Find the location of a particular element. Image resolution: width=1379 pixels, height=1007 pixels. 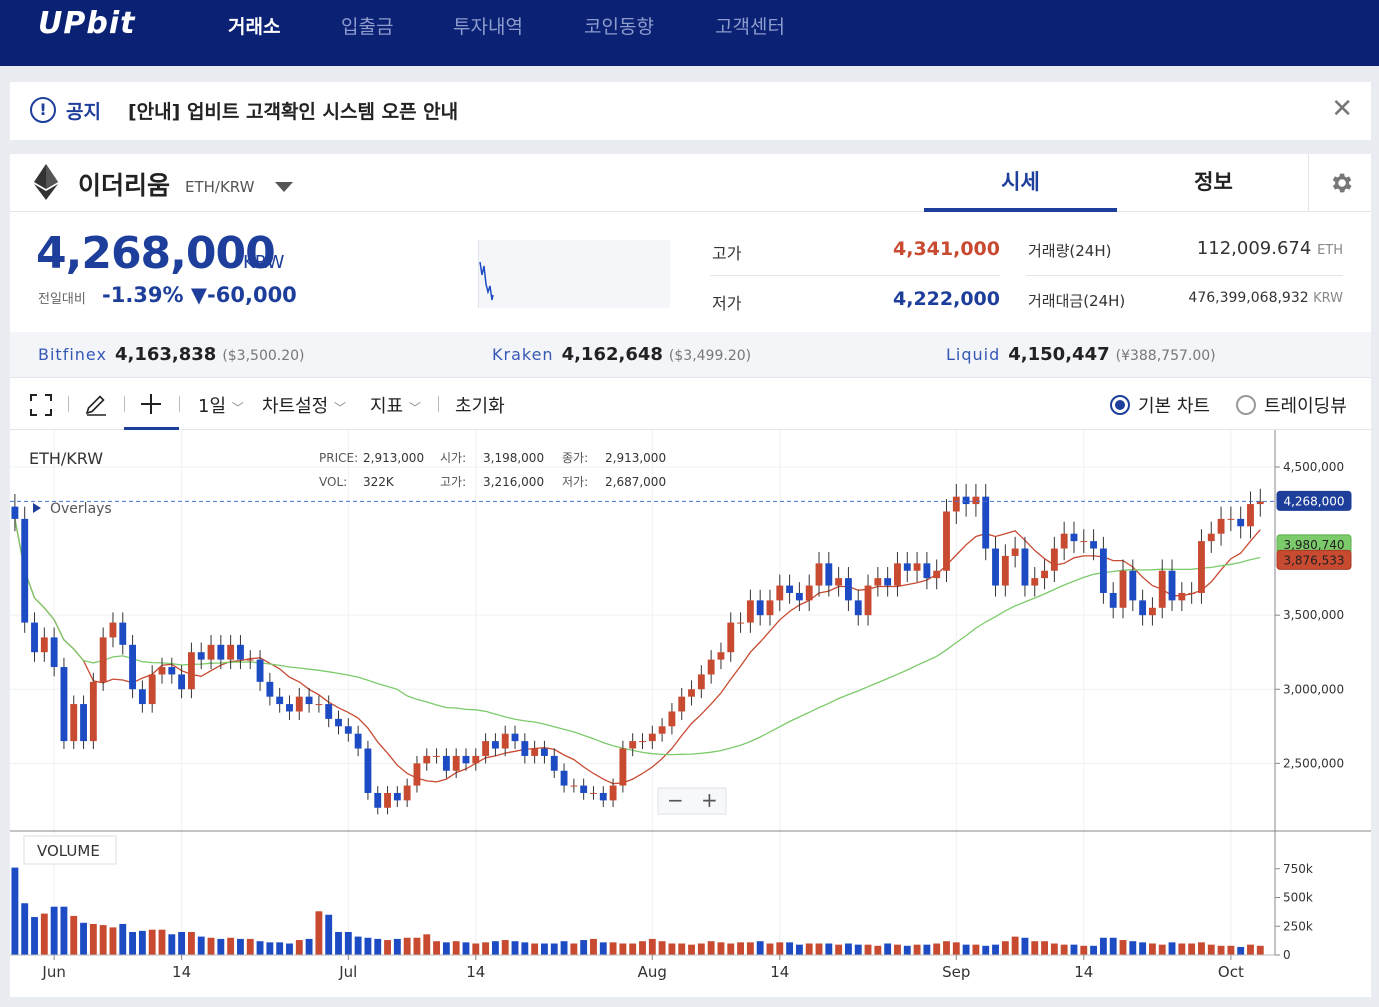

tab-info: 정보 is located at coordinates (1213, 183).